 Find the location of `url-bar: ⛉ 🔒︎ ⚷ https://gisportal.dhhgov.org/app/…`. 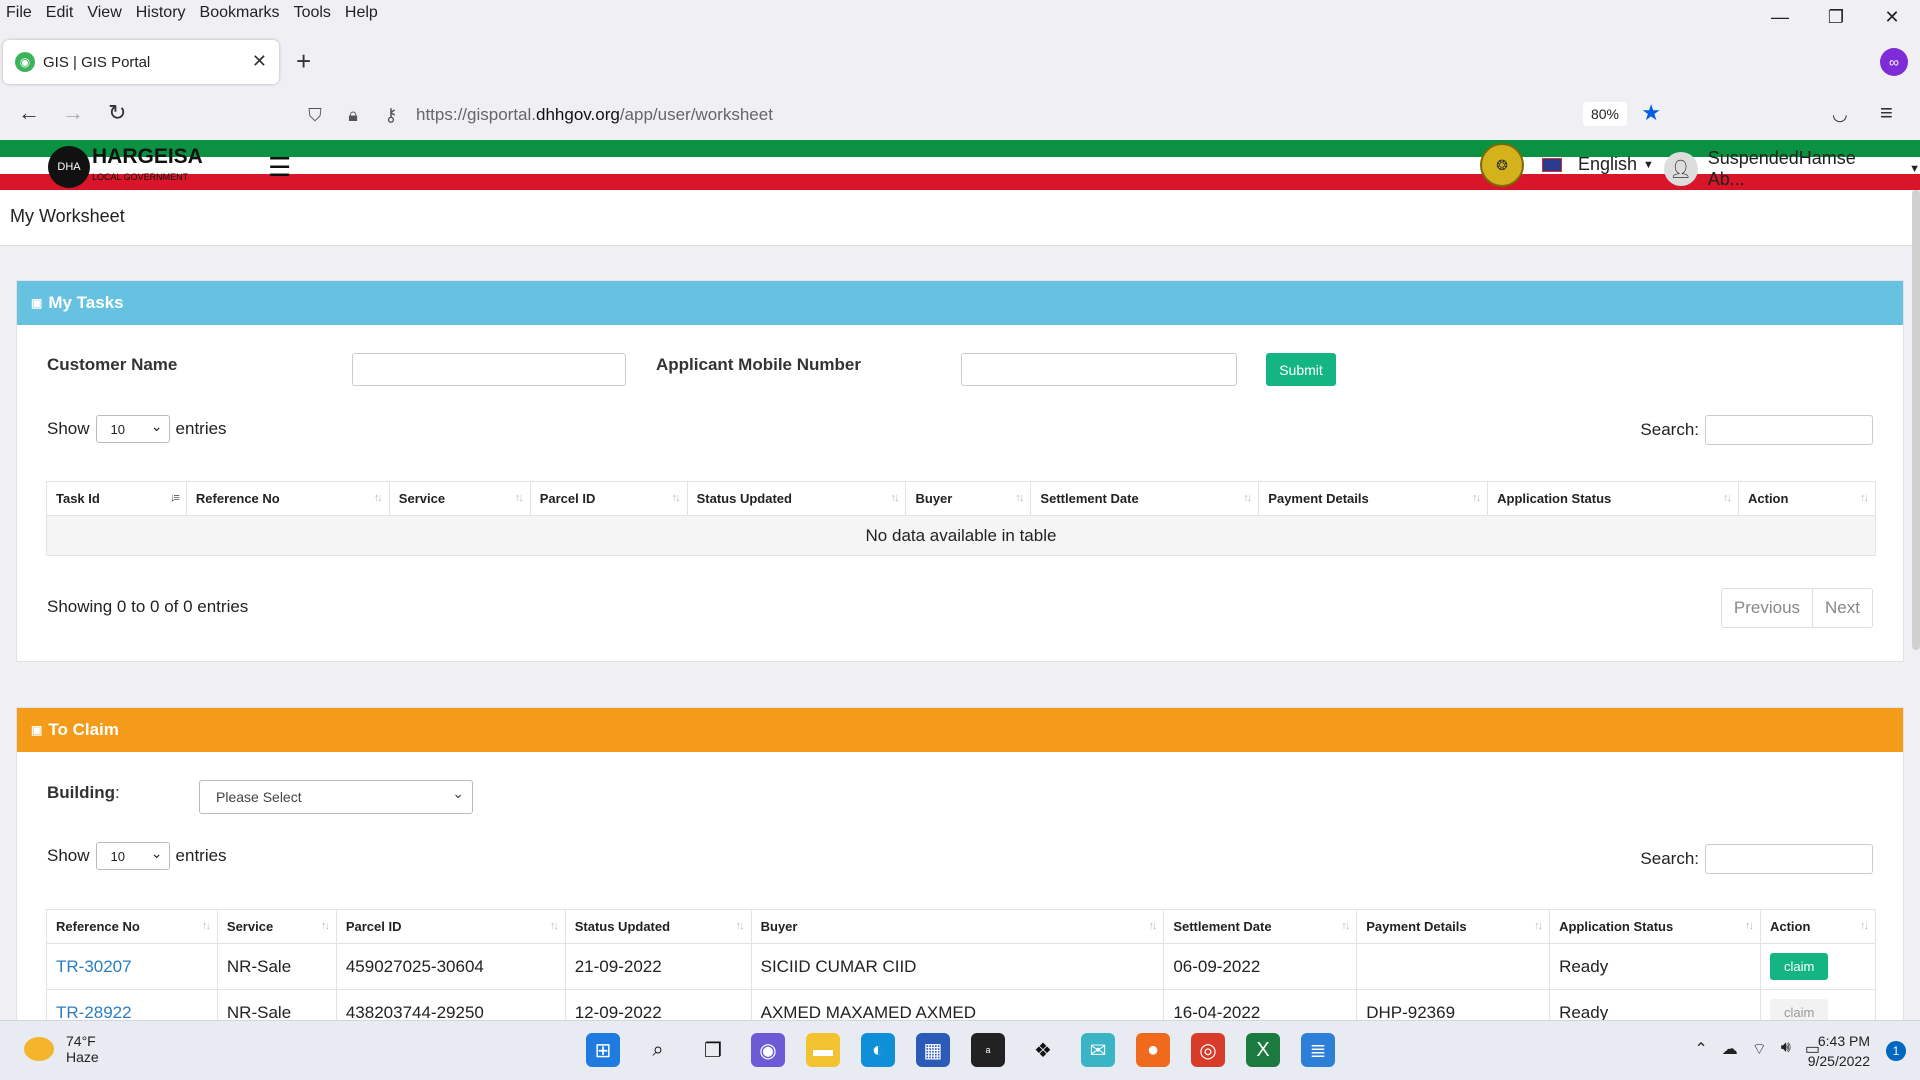

url-bar: ⛉ 🔒︎ ⚷ https://gisportal.dhhgov.org/app/… is located at coordinates (982, 115).